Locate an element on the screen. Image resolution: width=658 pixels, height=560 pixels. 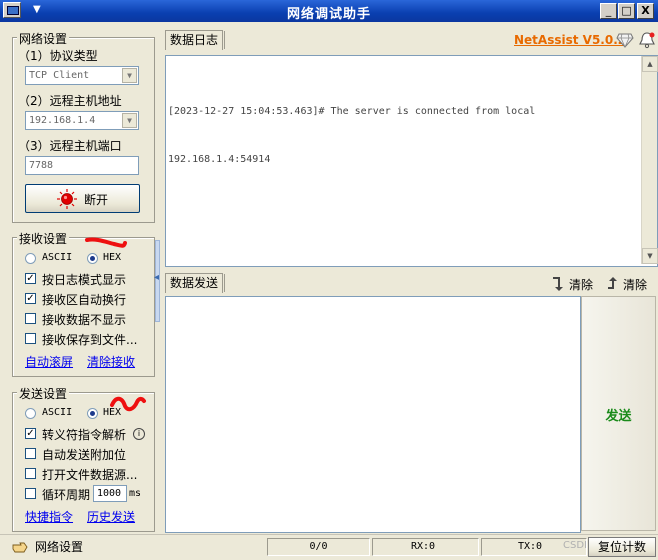
send-button-label: 发送 is located at coordinates (618, 416).